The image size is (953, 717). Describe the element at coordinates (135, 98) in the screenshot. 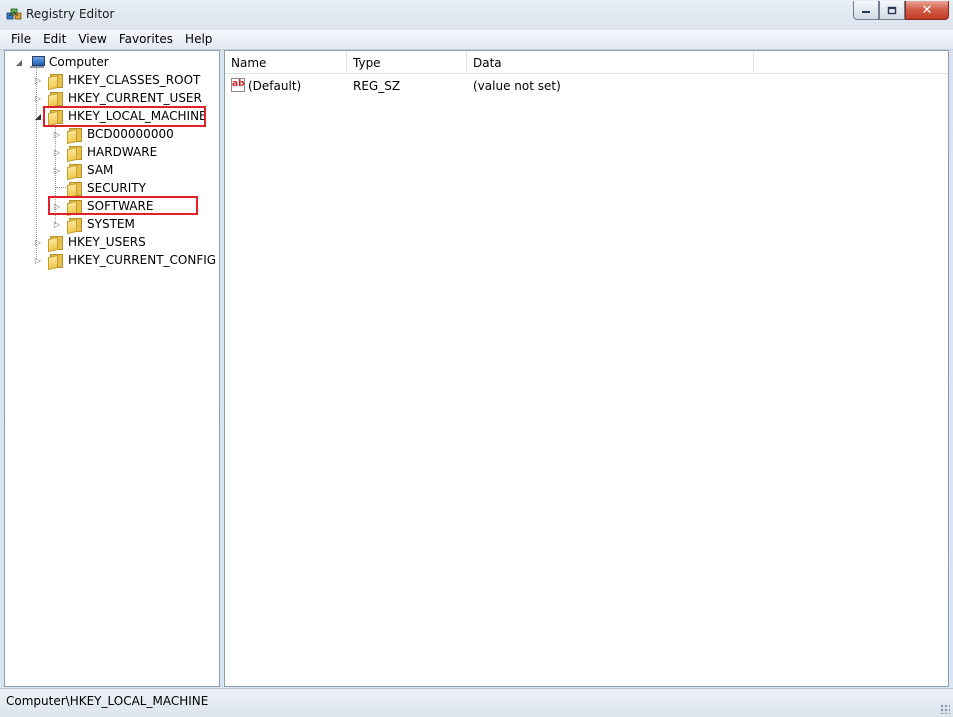

I see `tree-label: HKEY_CURRENT_USER` at that location.